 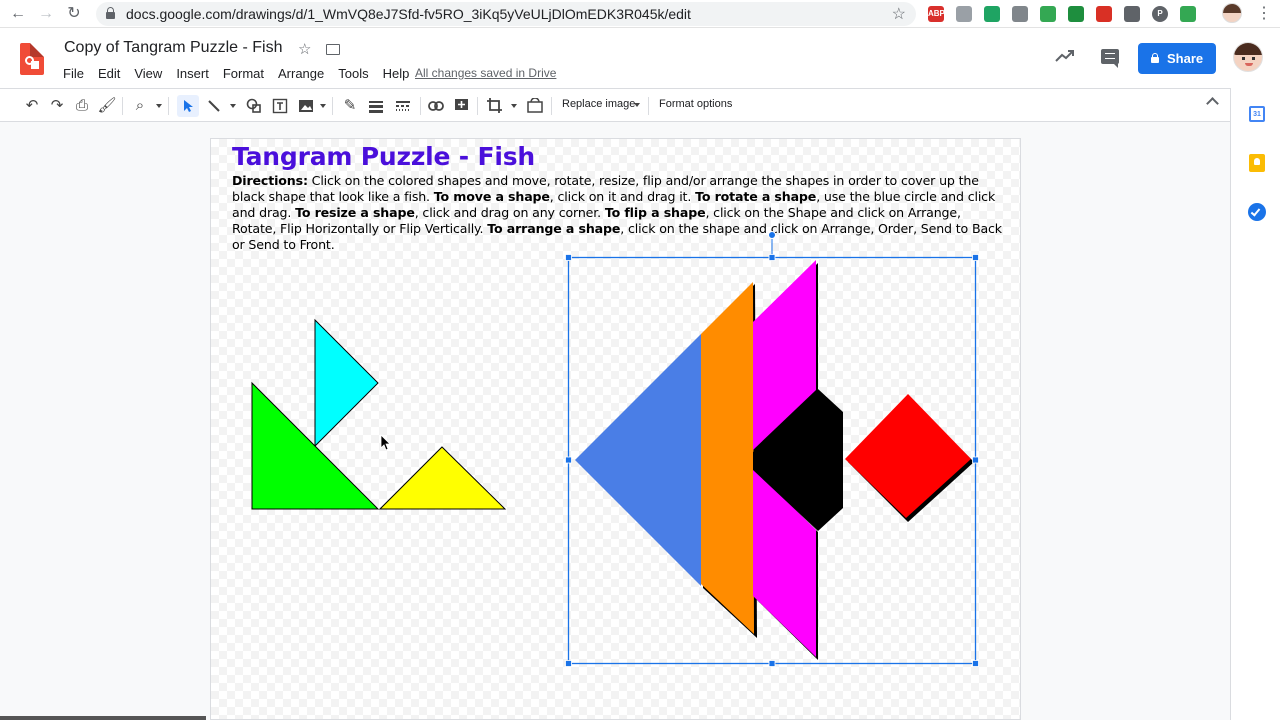 What do you see at coordinates (1232, 13) in the screenshot?
I see `browser-profile-avatar` at bounding box center [1232, 13].